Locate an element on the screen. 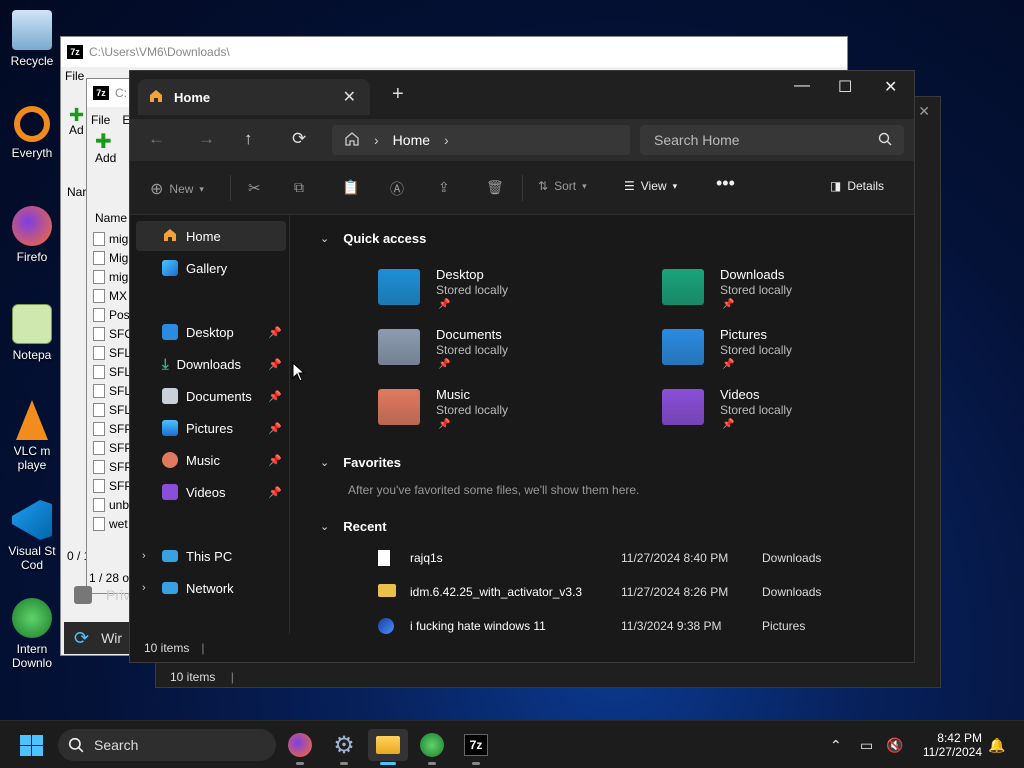 The width and height of the screenshot is (1024, 768). sidebar-item-network: › Network is located at coordinates (211, 588).